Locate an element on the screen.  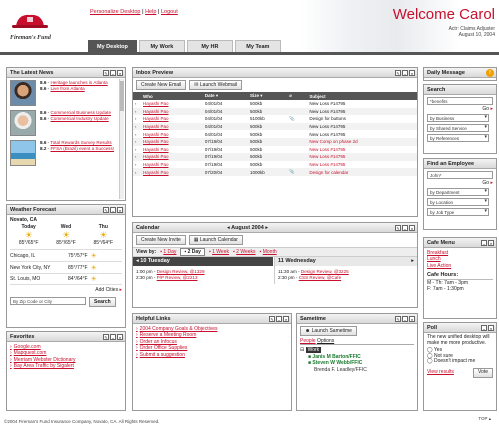
tab-my-hr: My HR is located at coordinates (209, 46).